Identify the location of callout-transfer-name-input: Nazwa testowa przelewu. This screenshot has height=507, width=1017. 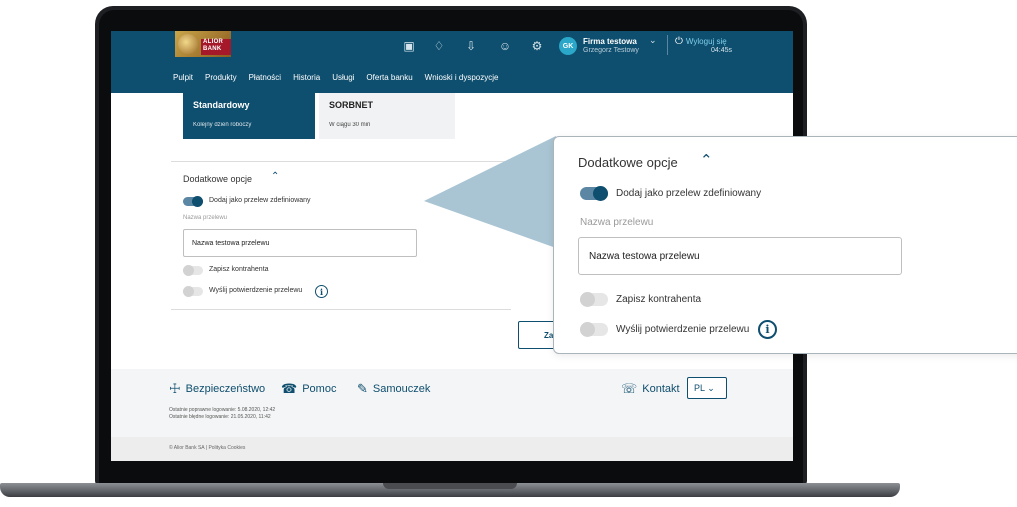
(740, 256).